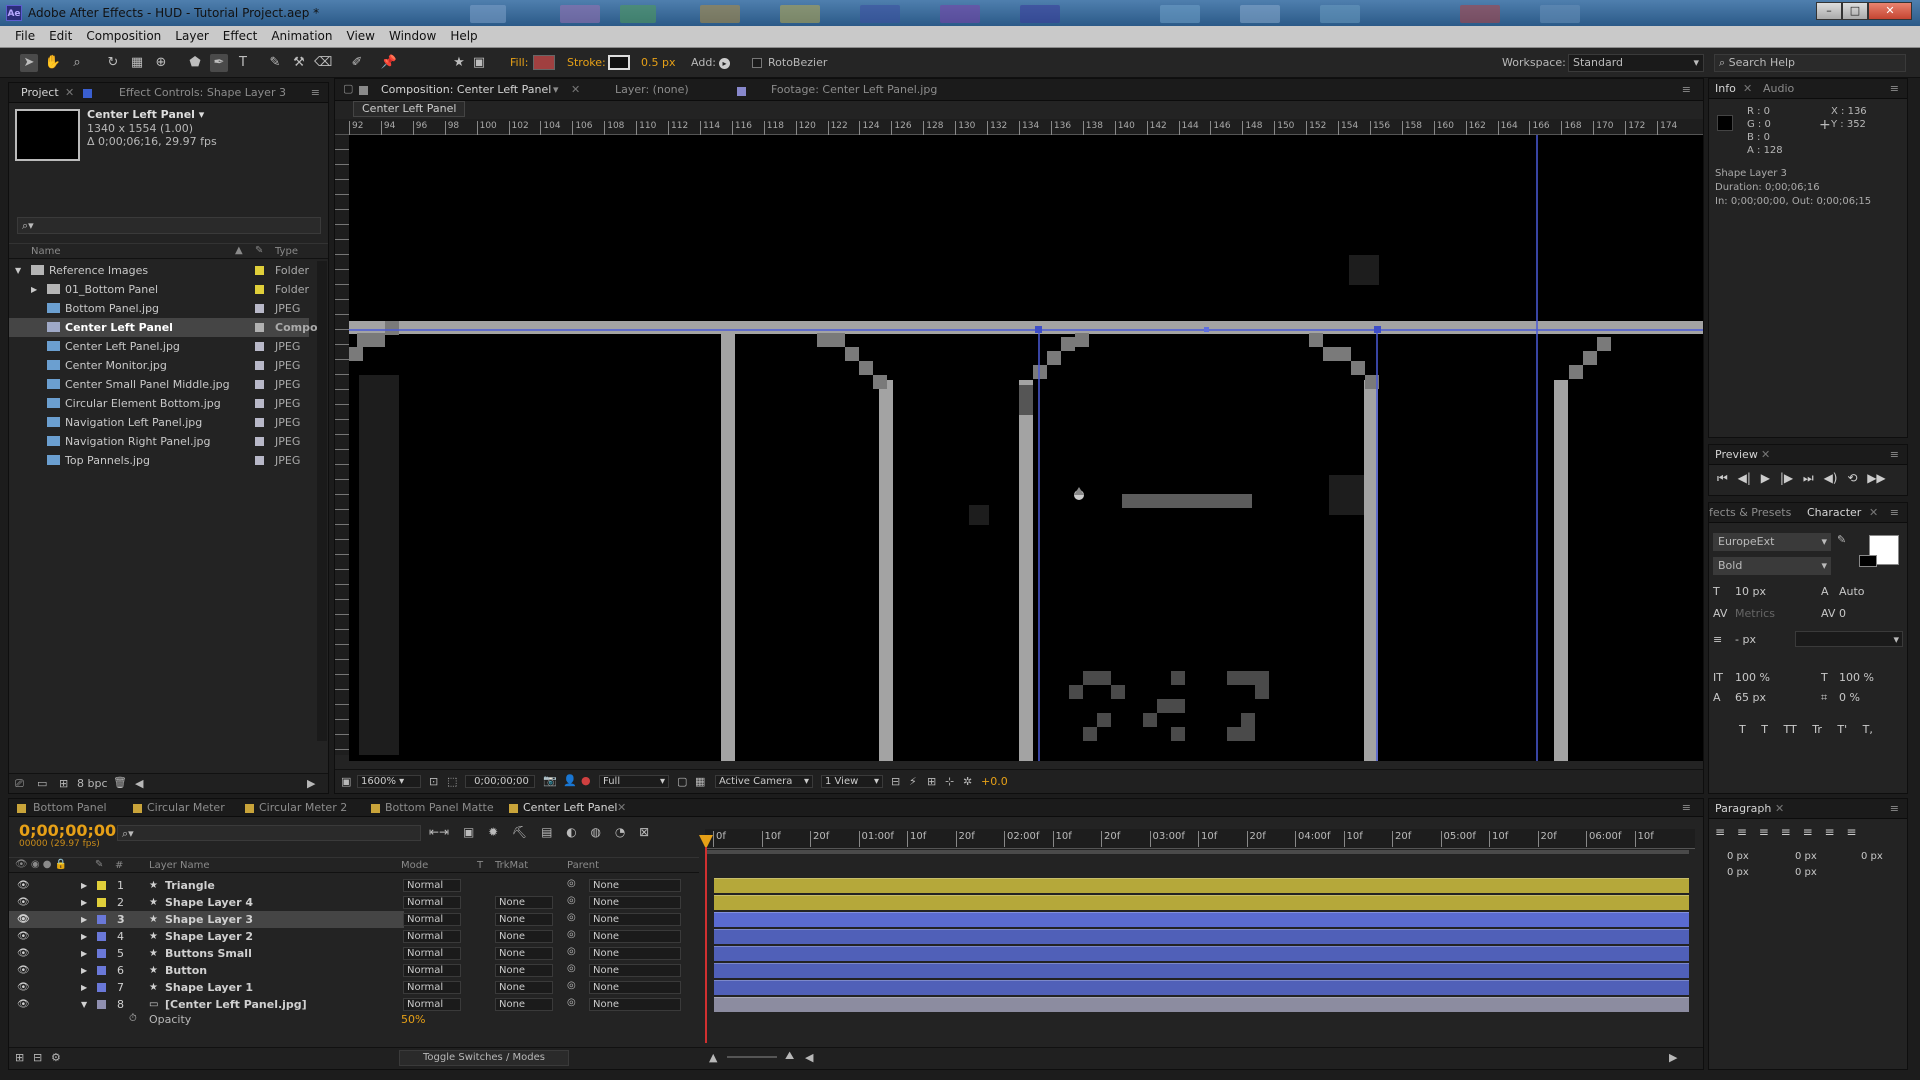 The height and width of the screenshot is (1080, 1920). What do you see at coordinates (511, 865) in the screenshot?
I see `trkmat-column-header: TrkMat` at bounding box center [511, 865].